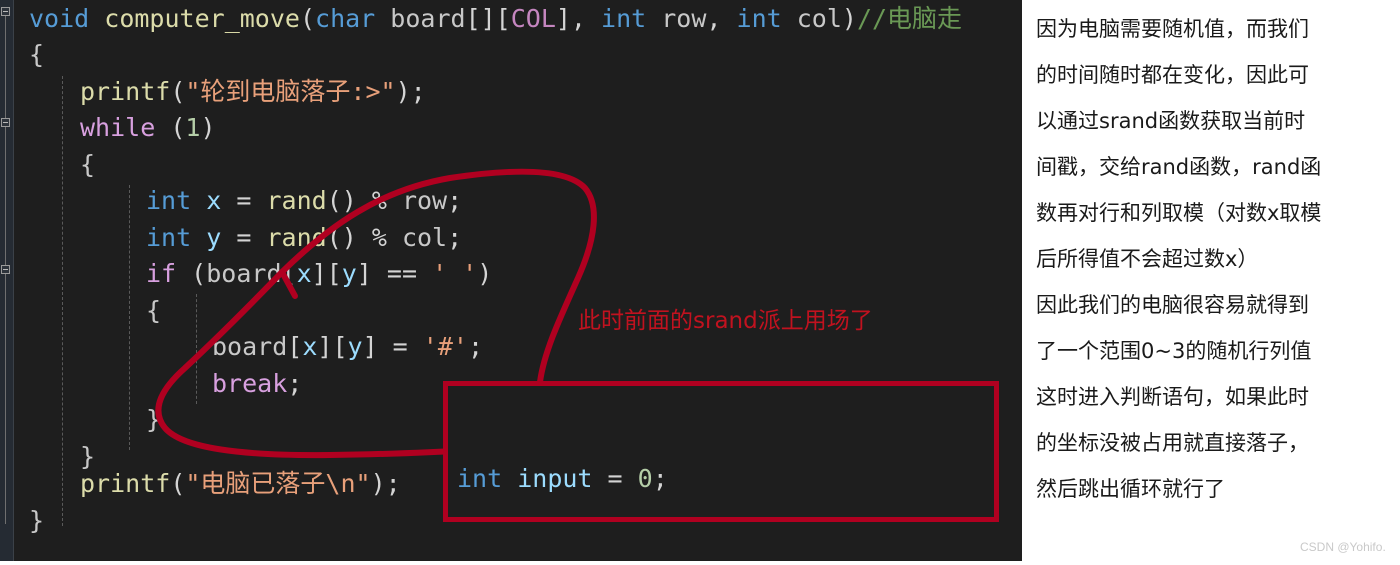 The width and height of the screenshot is (1400, 565). Describe the element at coordinates (1147, 259) in the screenshot. I see `explanation-line: 后所得值不会超过数x）` at that location.